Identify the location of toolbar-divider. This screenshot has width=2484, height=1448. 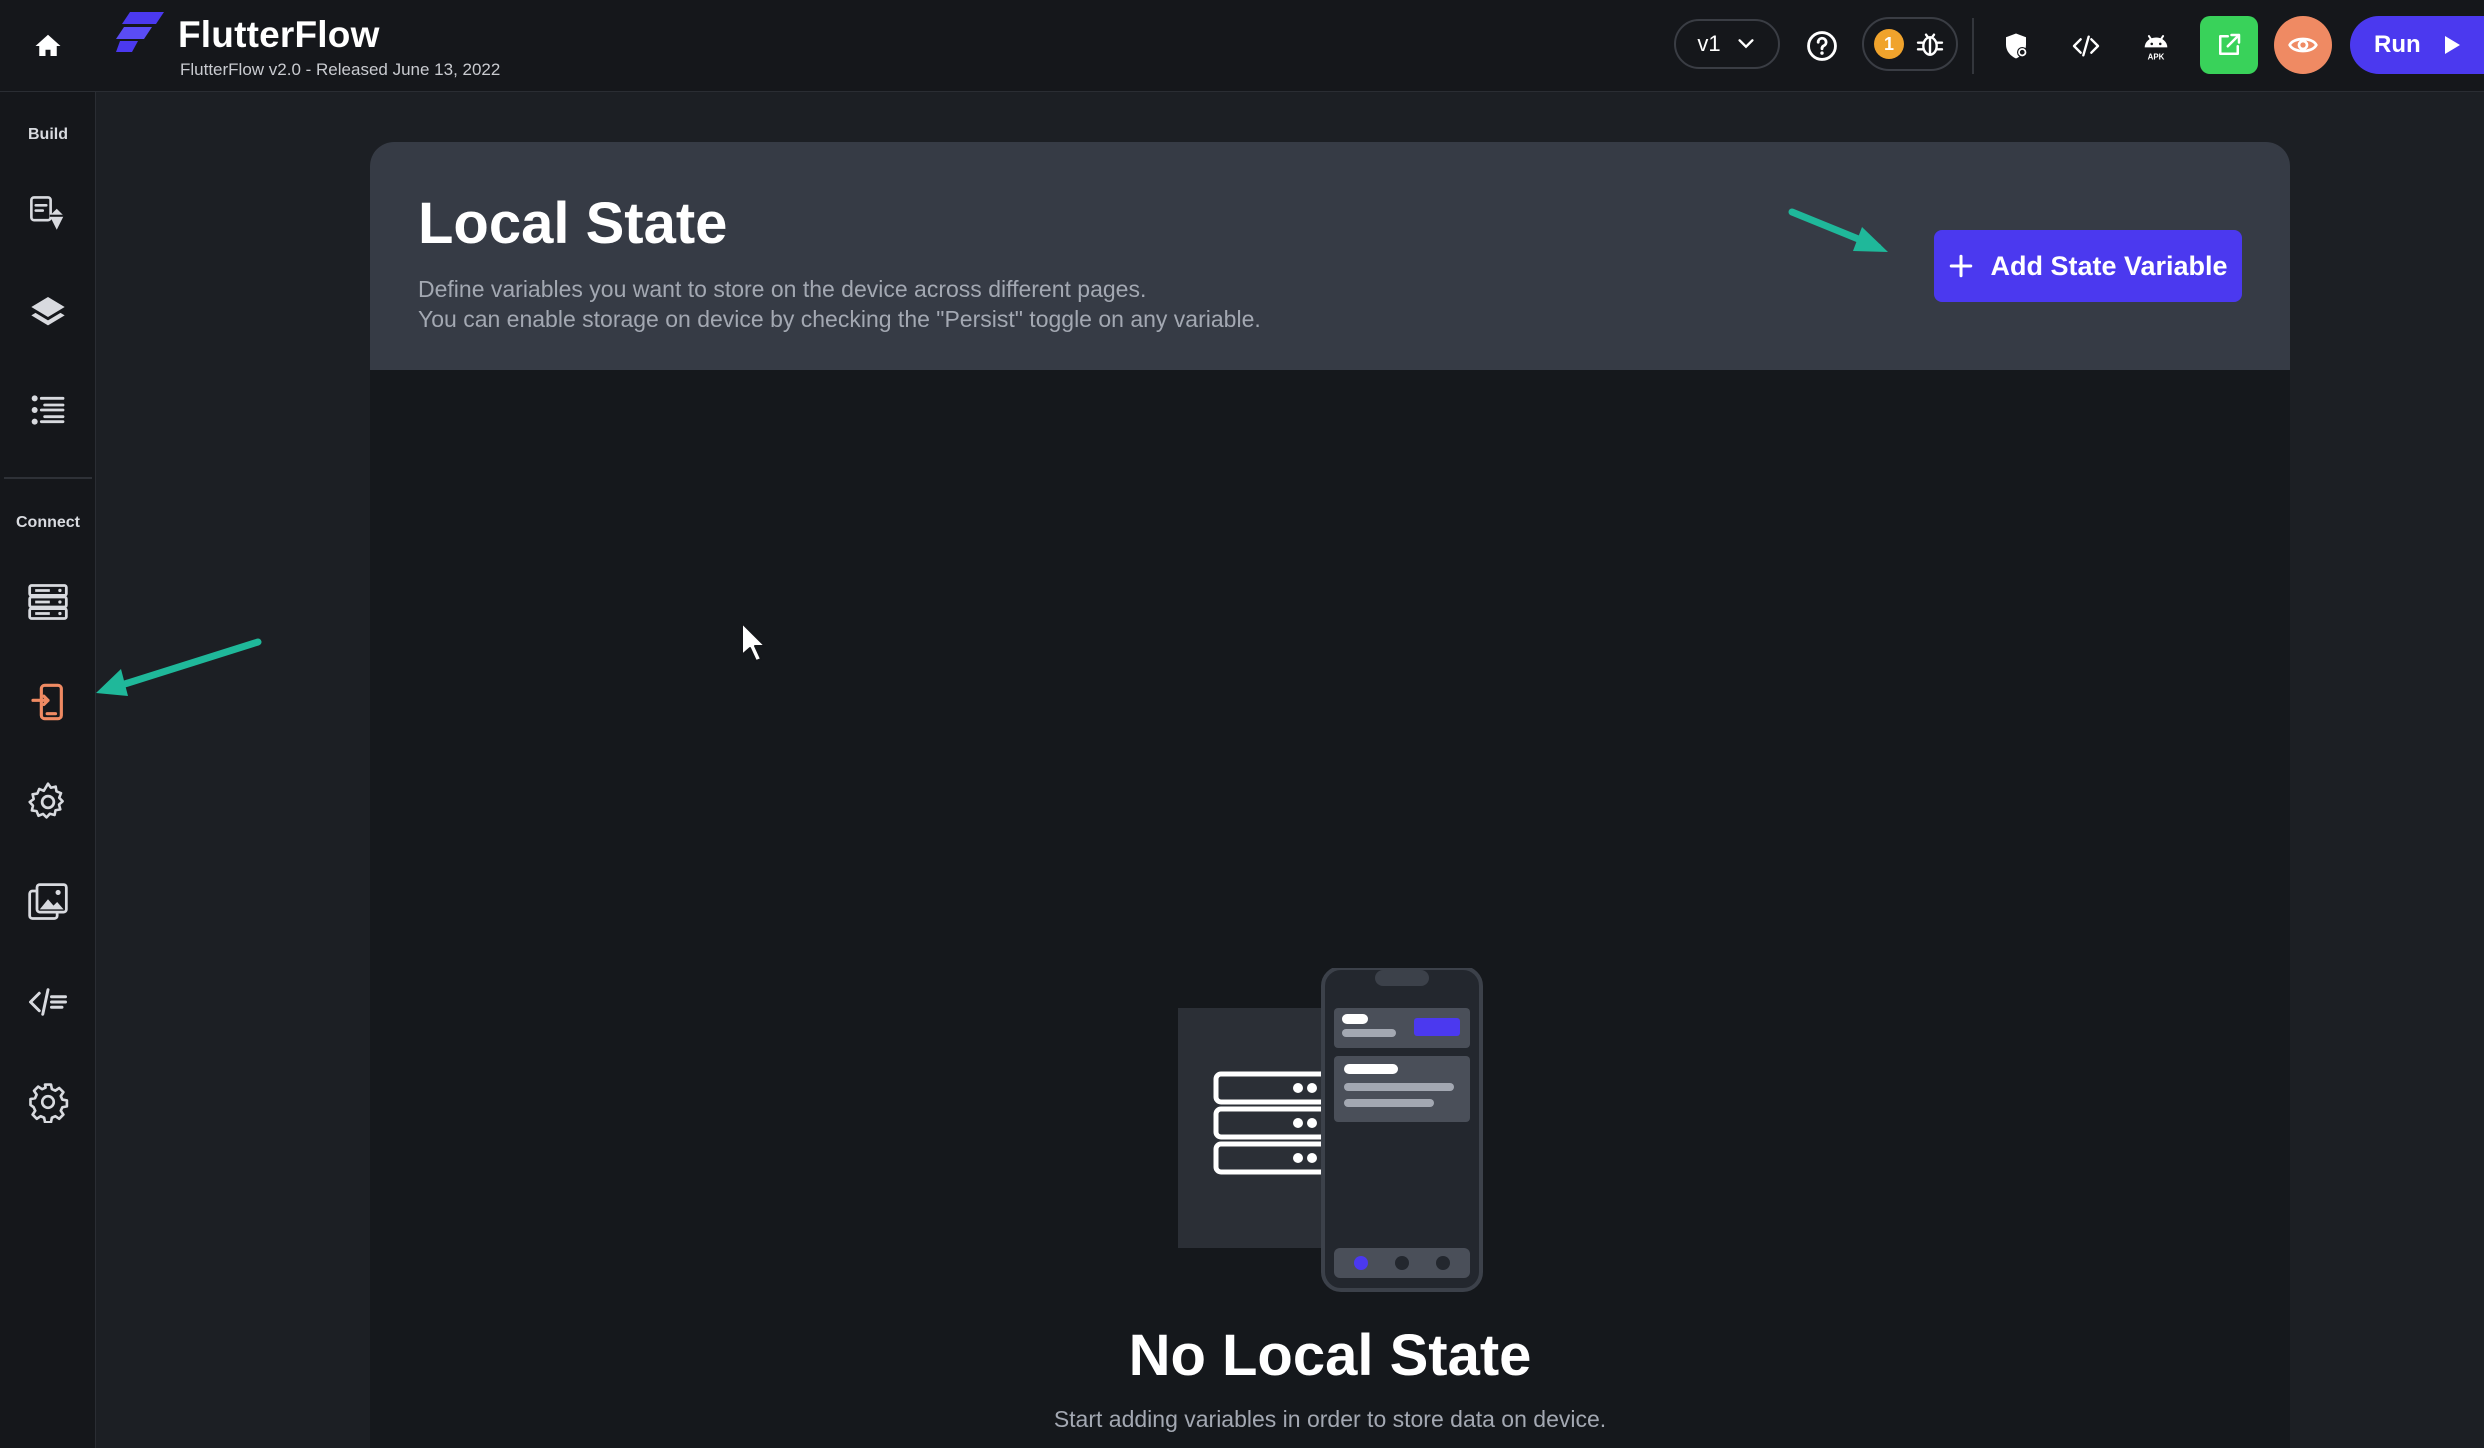
(1973, 46).